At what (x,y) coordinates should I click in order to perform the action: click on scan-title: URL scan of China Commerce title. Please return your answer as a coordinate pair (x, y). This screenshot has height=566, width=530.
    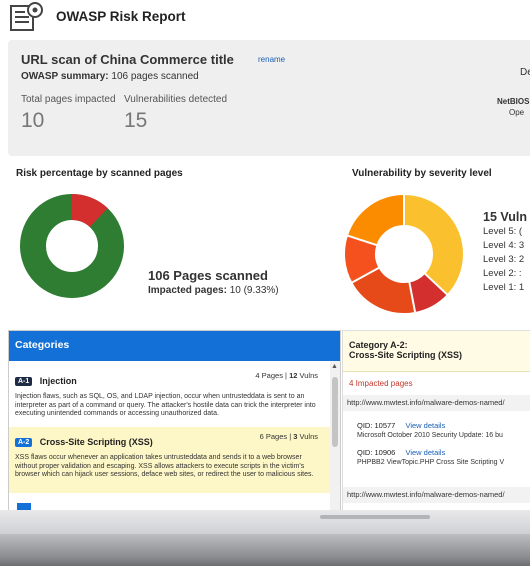
    Looking at the image, I should click on (127, 59).